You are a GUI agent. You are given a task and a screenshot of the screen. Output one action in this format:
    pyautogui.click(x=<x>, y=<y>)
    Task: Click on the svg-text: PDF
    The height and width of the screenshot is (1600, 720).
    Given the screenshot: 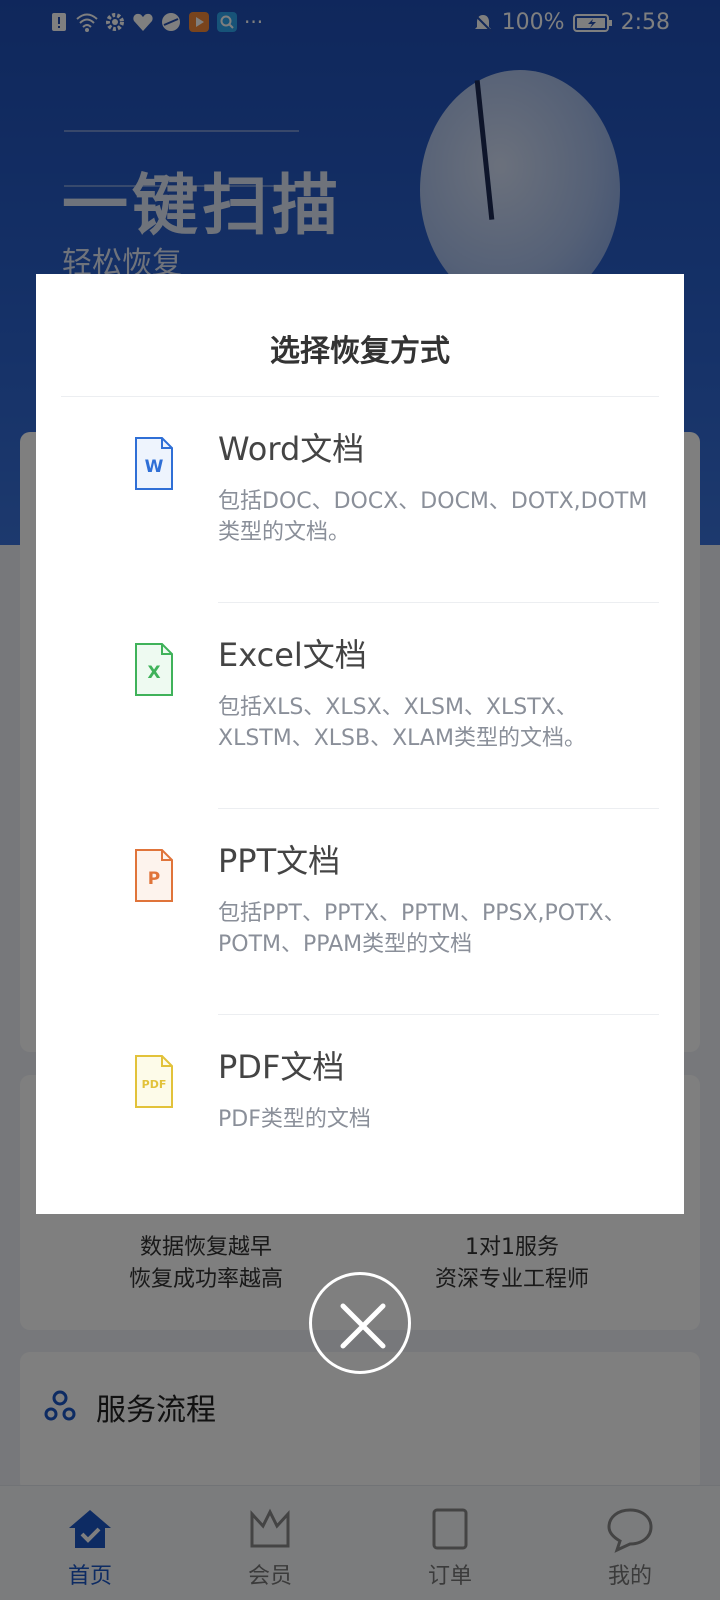 What is the action you would take?
    pyautogui.click(x=154, y=1084)
    